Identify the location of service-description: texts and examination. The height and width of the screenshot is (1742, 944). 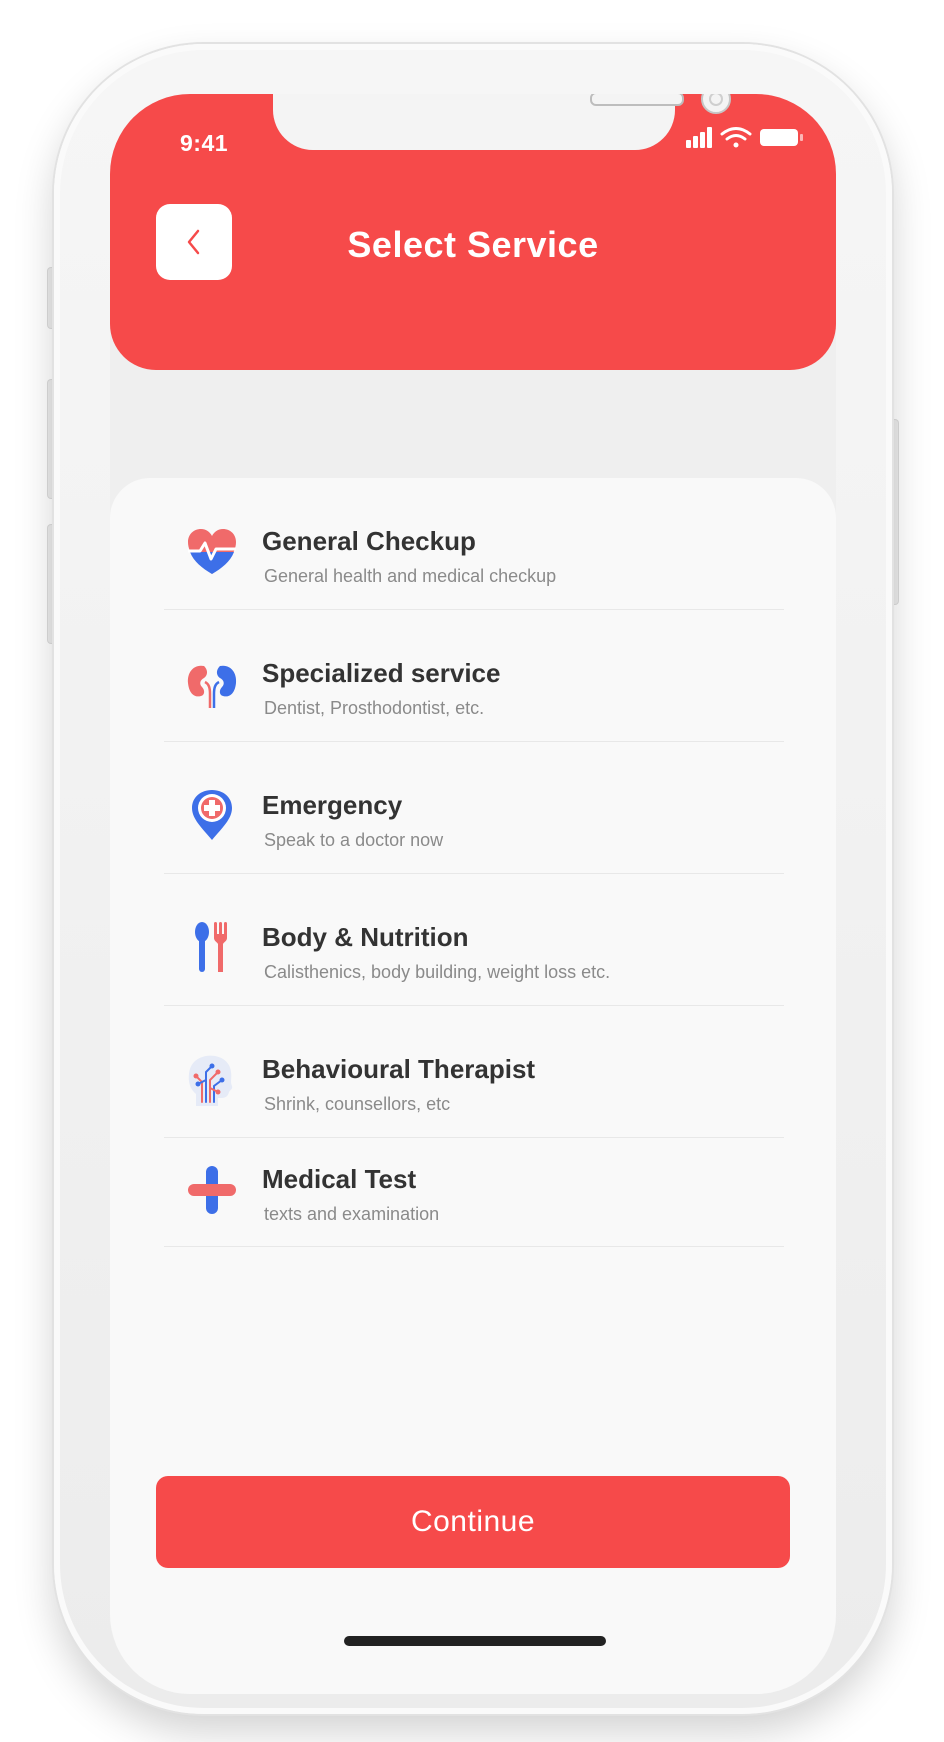
(352, 1214).